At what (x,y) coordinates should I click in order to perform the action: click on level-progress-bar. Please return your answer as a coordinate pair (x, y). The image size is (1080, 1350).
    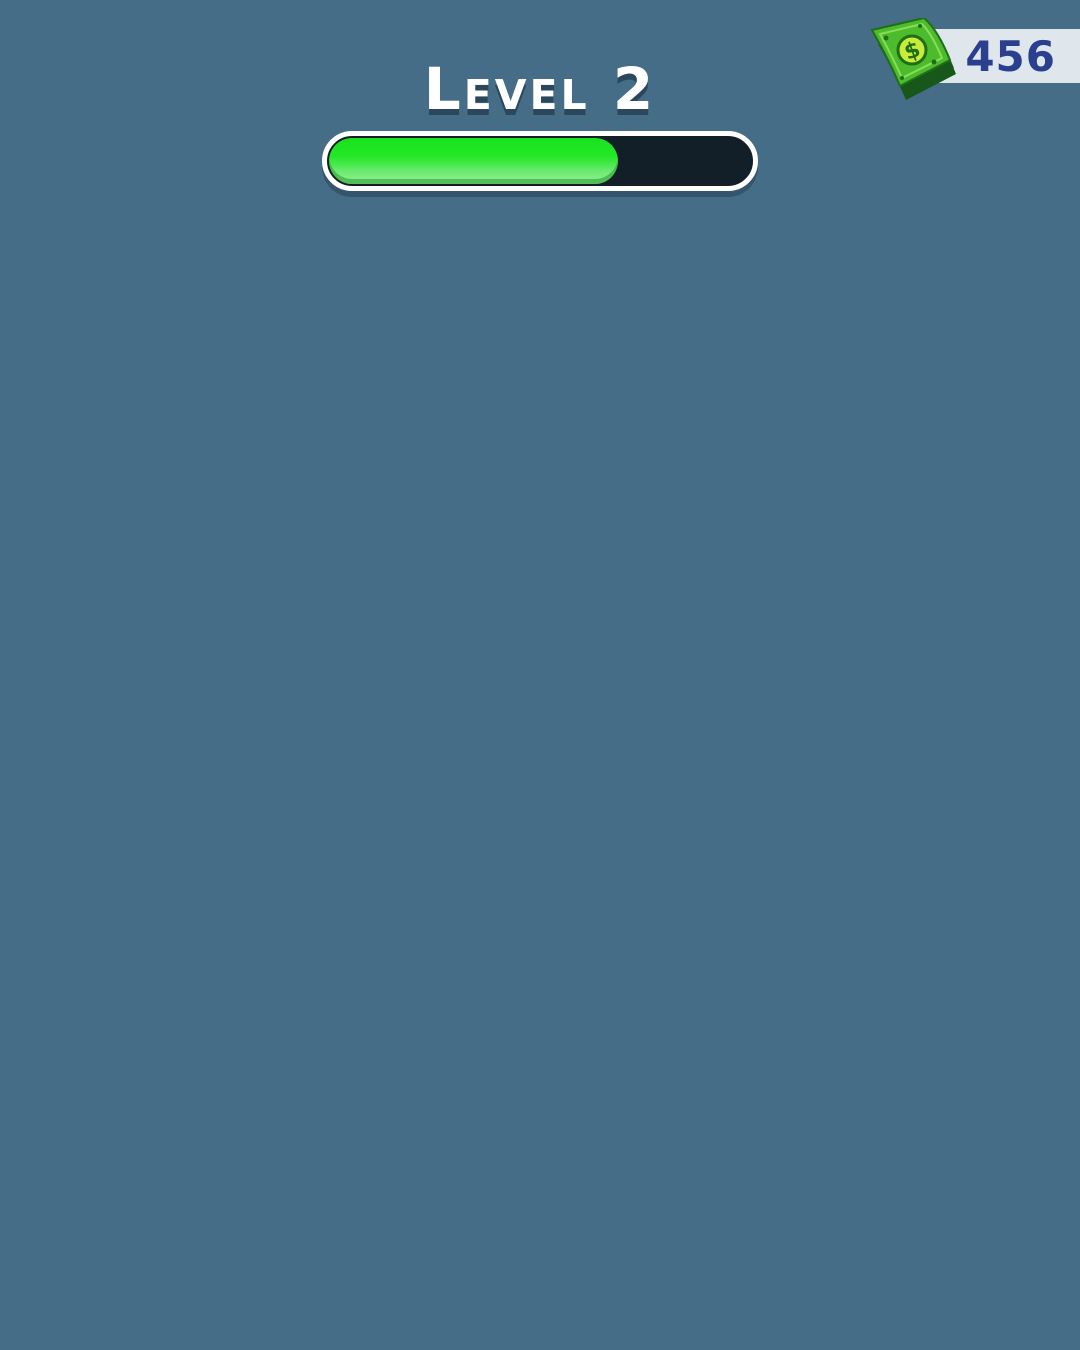
    Looking at the image, I should click on (540, 161).